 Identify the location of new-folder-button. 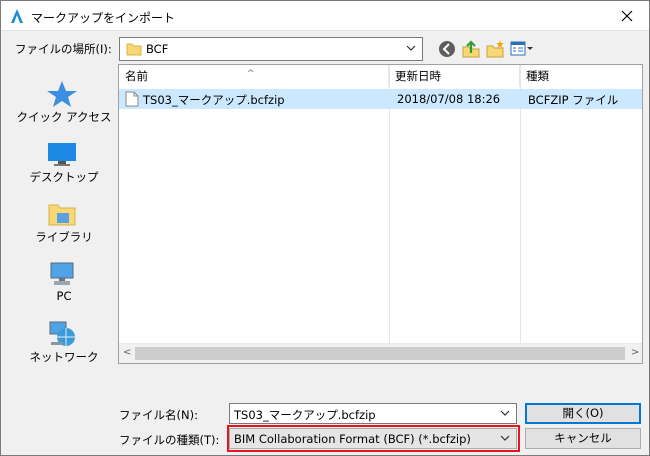
(495, 49).